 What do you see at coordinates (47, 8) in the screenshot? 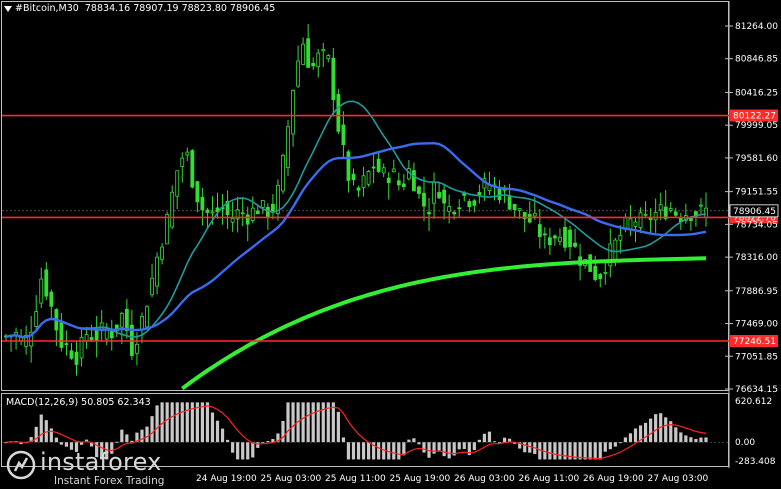
I see `symbol-label: #Bitcoin,M30` at bounding box center [47, 8].